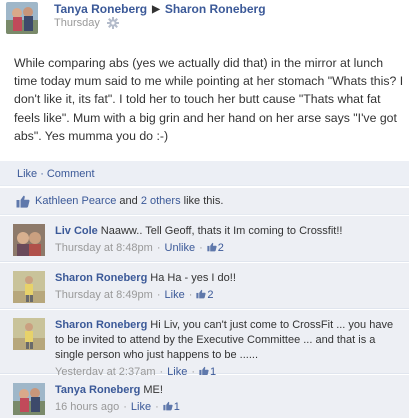 The height and width of the screenshot is (418, 409). What do you see at coordinates (180, 248) in the screenshot?
I see `unlike-link: Unlike` at bounding box center [180, 248].